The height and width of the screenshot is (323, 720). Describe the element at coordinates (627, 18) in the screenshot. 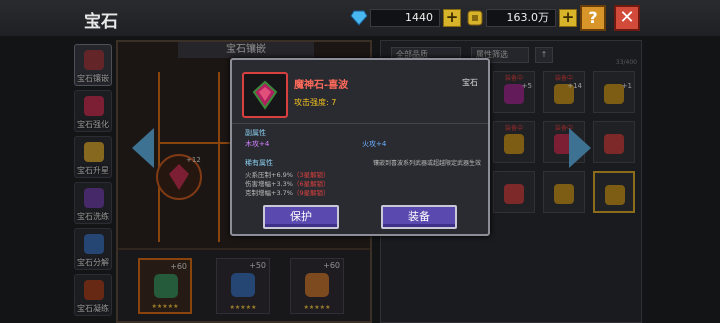

I see `close-button: ✕` at that location.